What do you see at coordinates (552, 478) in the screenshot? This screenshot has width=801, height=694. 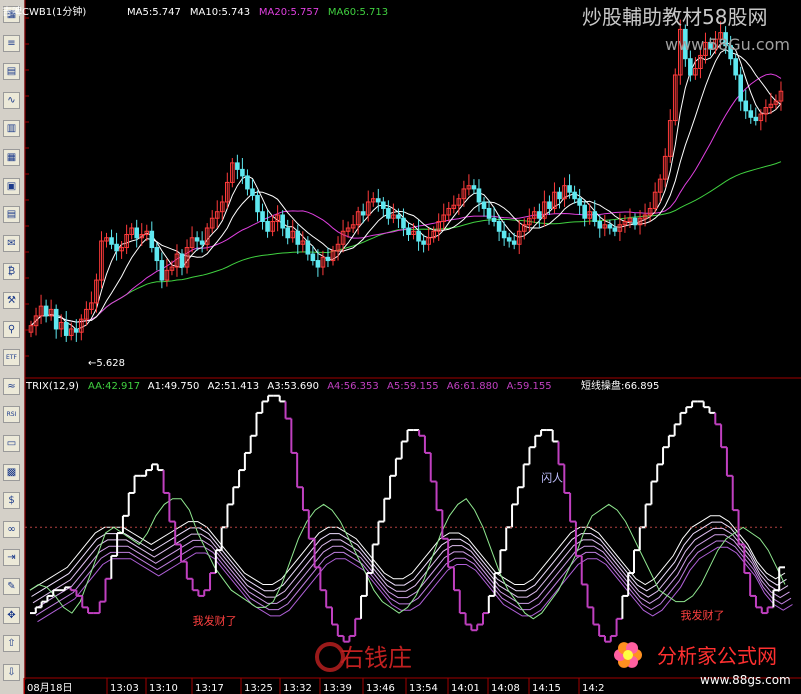 I see `signal-label-0: 闪人` at bounding box center [552, 478].